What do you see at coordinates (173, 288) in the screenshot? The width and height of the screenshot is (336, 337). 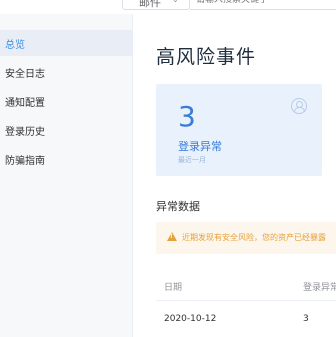 I see `table-header-date: 日期` at bounding box center [173, 288].